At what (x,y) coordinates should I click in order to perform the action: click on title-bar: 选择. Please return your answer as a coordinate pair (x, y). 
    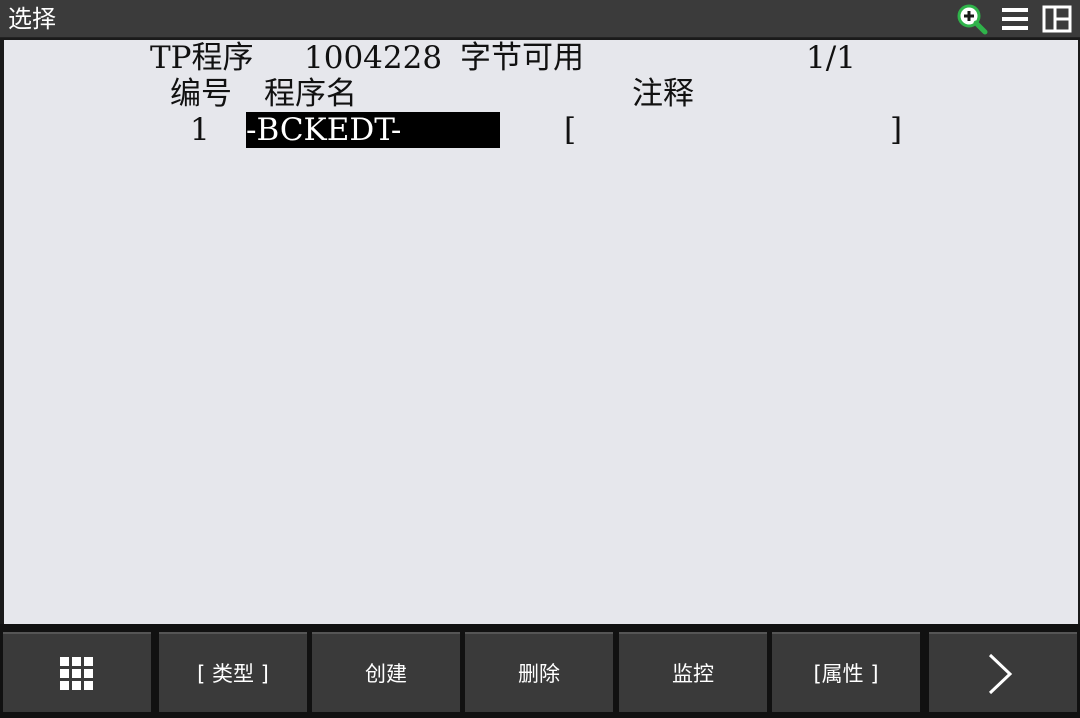
    Looking at the image, I should click on (540, 19).